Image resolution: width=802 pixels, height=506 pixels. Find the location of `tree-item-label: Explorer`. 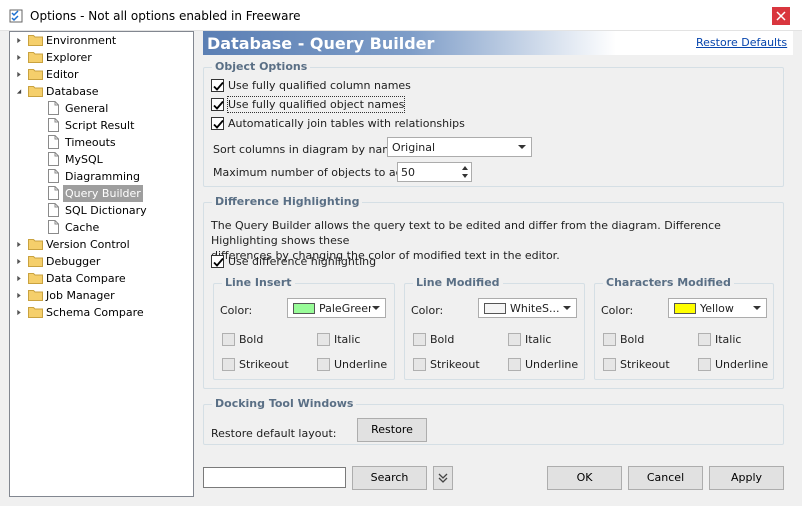

tree-item-label: Explorer is located at coordinates (69, 57).